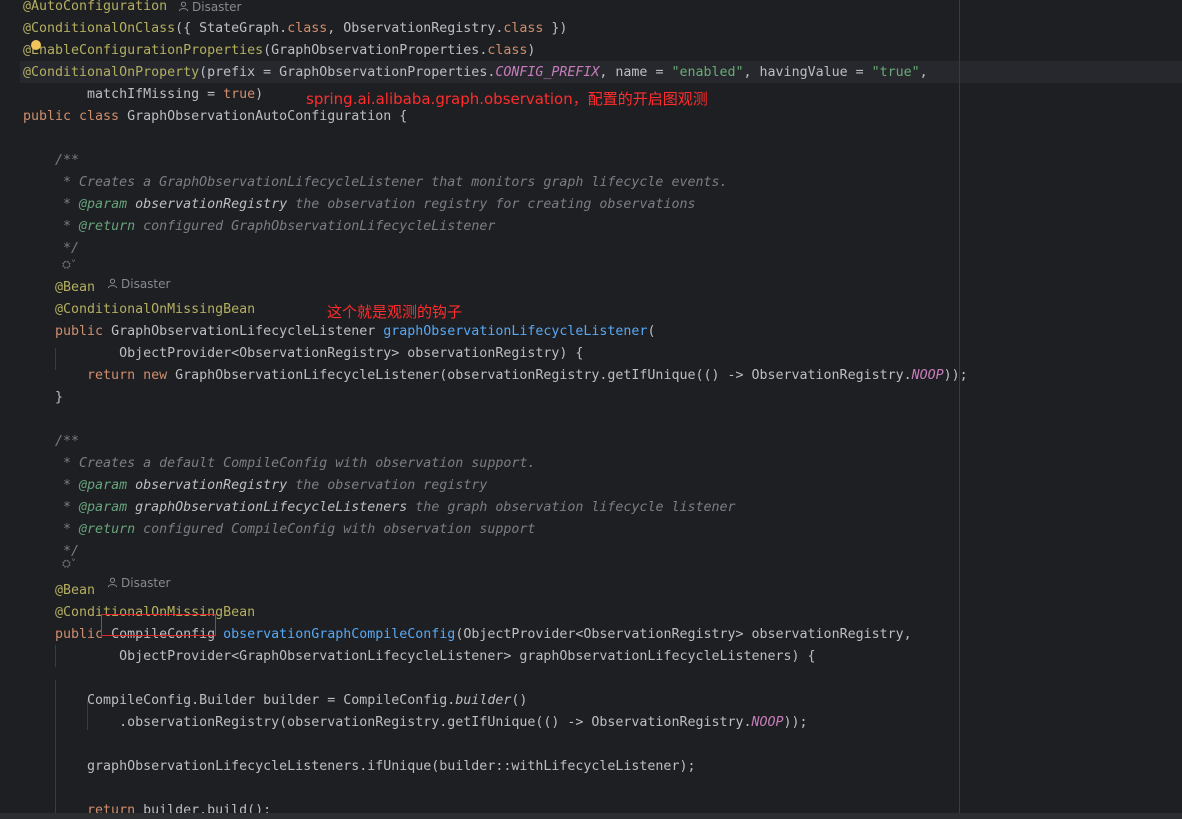  I want to click on code-token: }), so click(555, 28).